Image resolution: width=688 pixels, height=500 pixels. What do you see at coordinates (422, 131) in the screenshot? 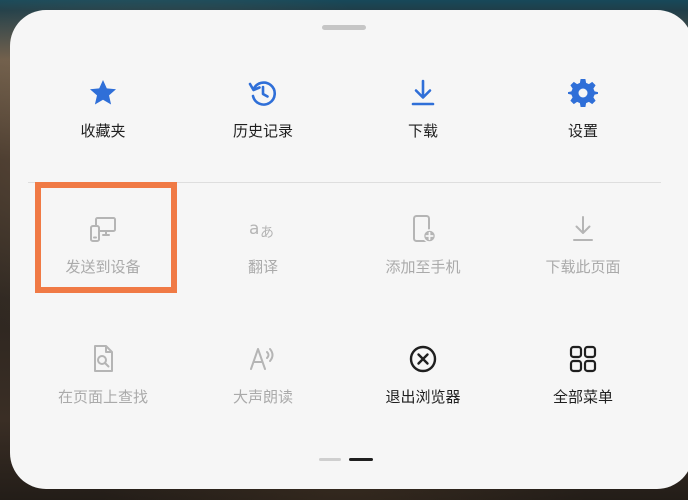
I see `downloads-label: 下载` at bounding box center [422, 131].